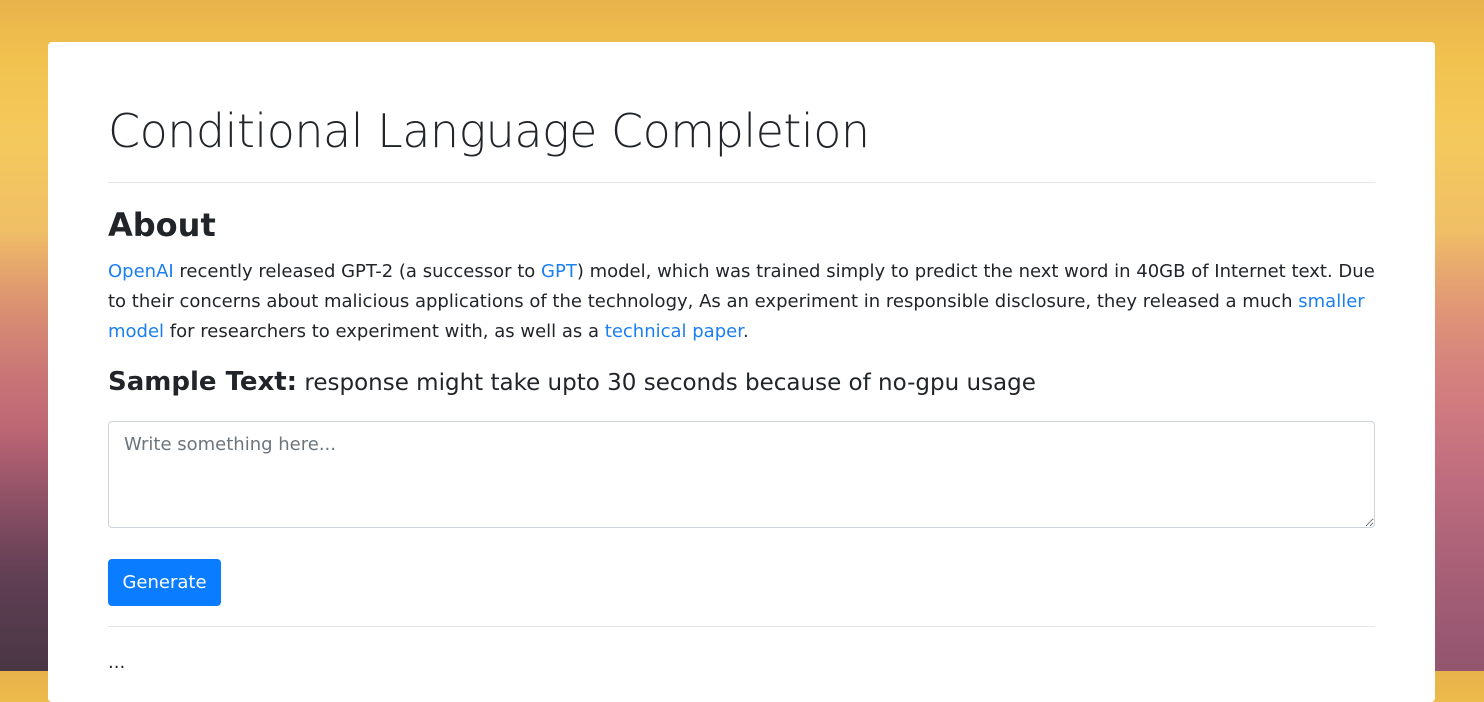 This screenshot has width=1484, height=702. Describe the element at coordinates (674, 331) in the screenshot. I see `technical-paper-link: technical paper` at that location.